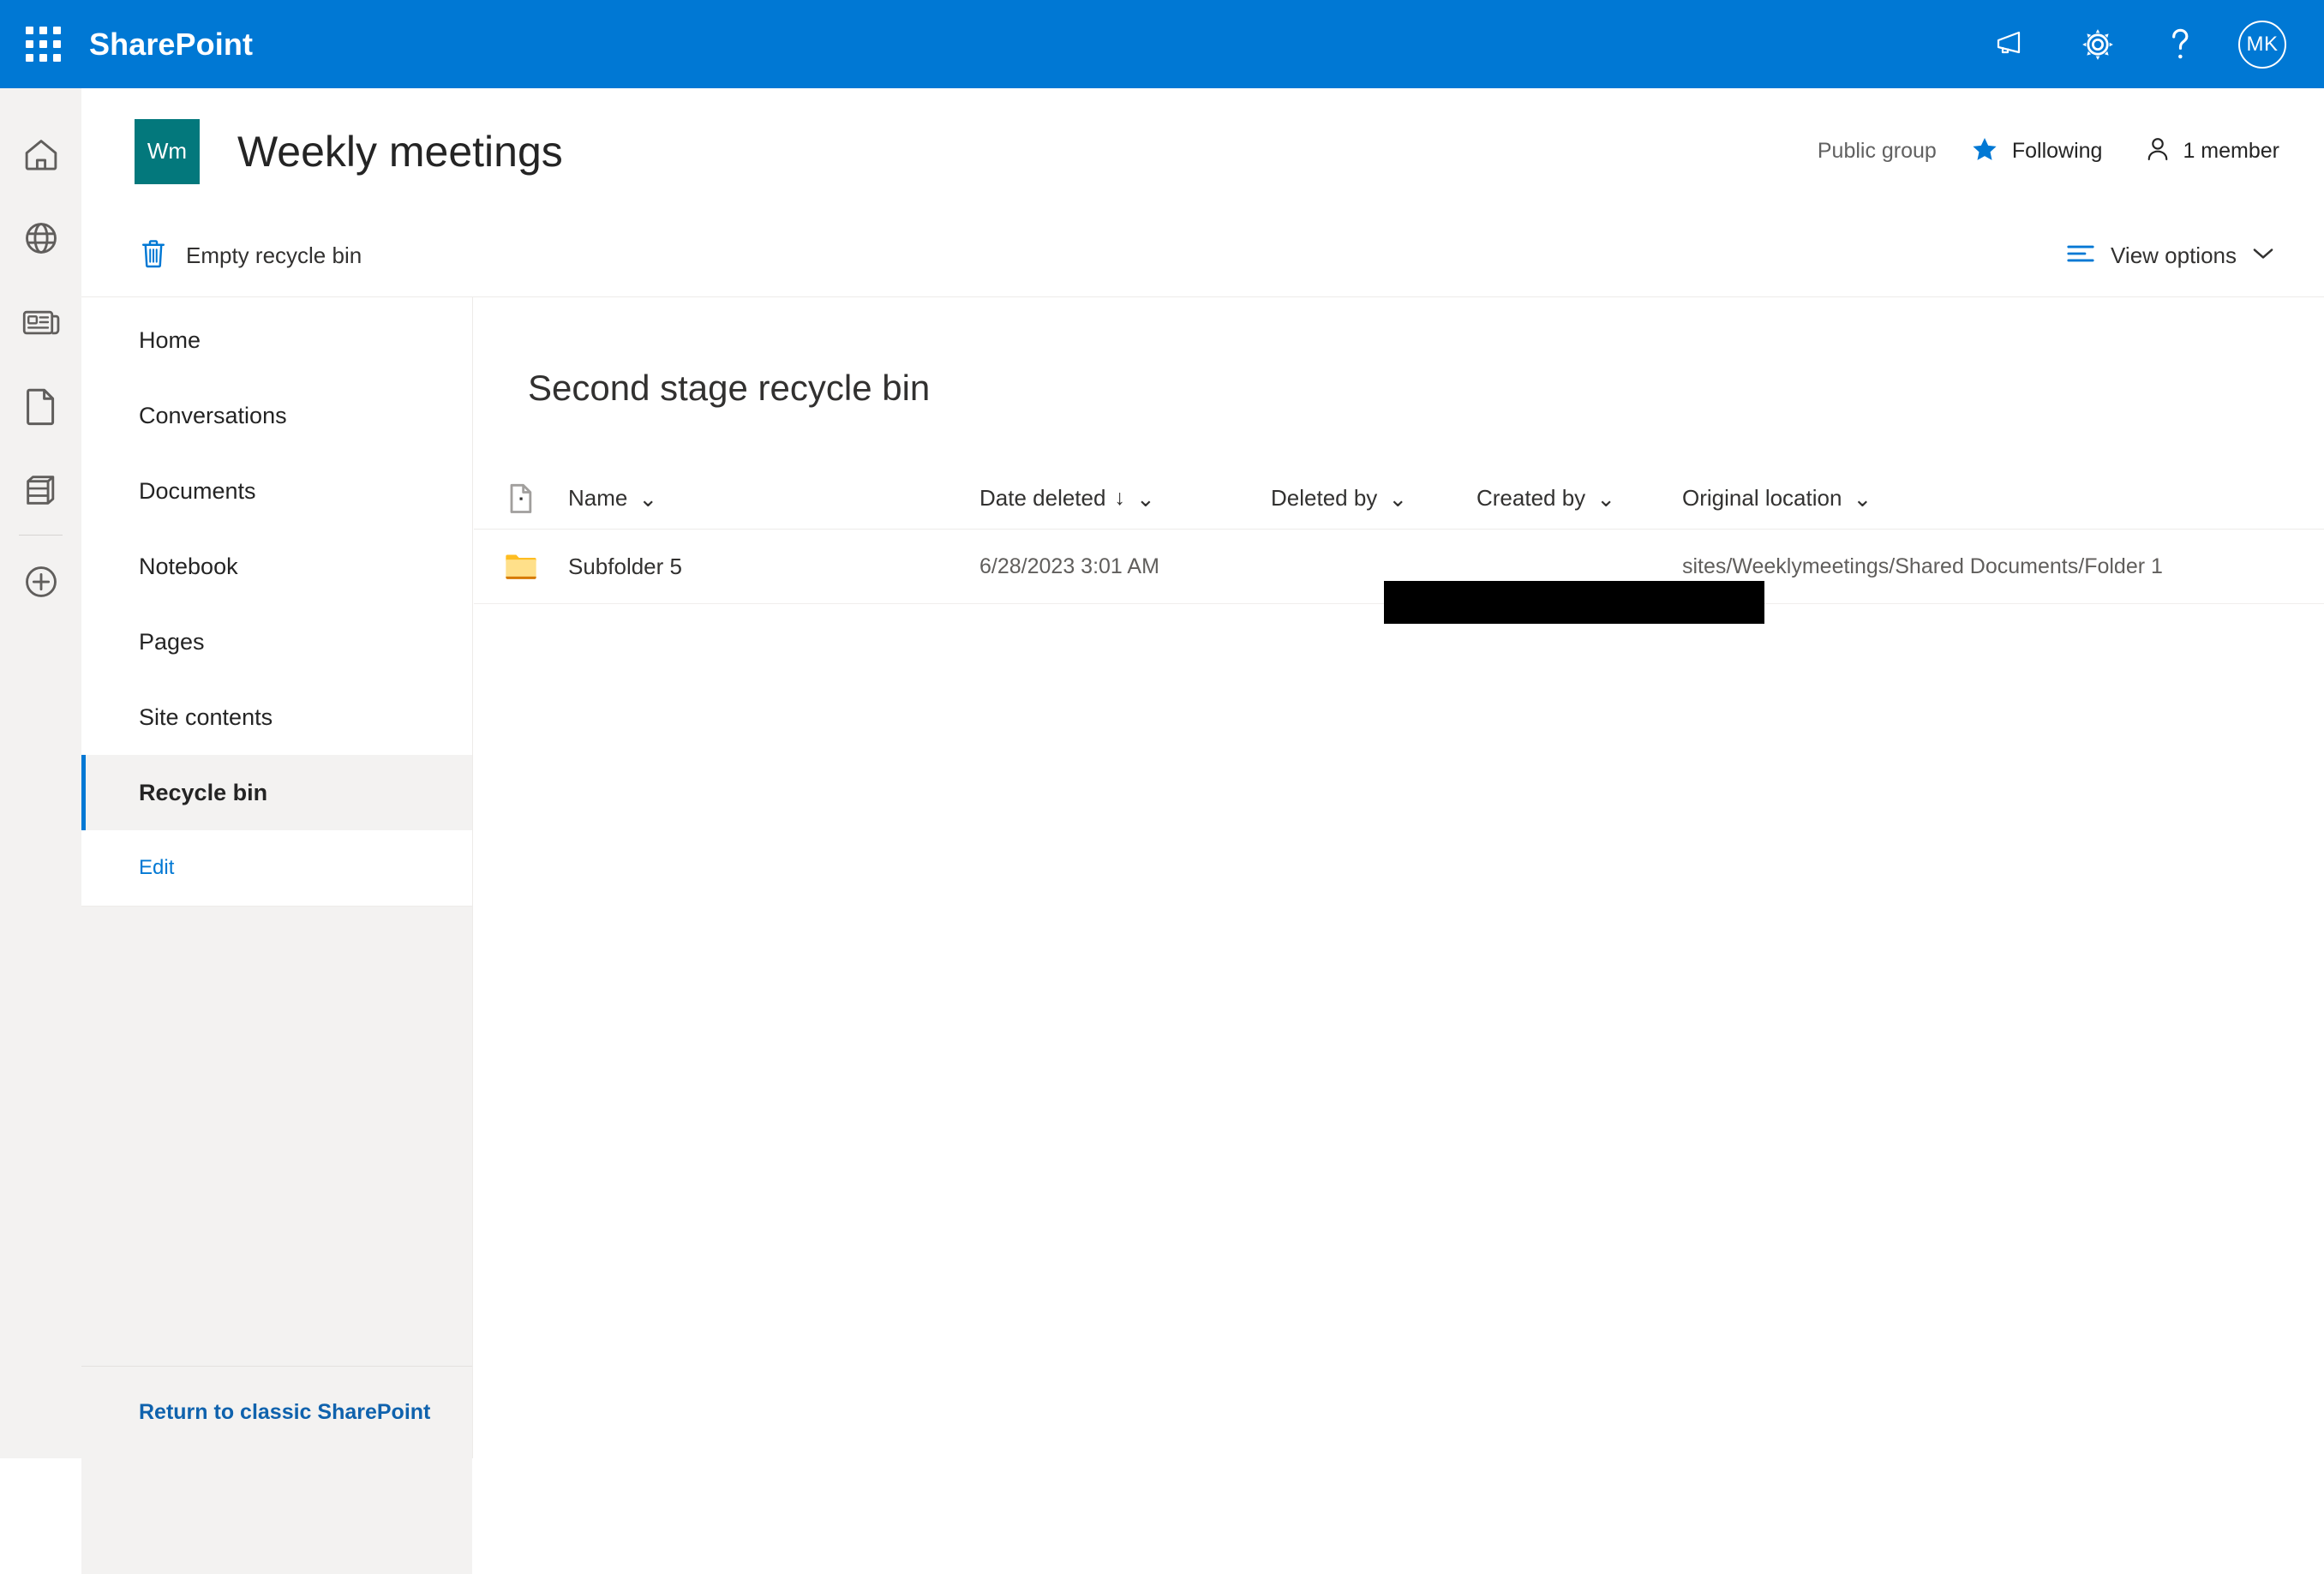 This screenshot has height=1574, width=2324. Describe the element at coordinates (41, 490) in the screenshot. I see `lists-icon` at that location.